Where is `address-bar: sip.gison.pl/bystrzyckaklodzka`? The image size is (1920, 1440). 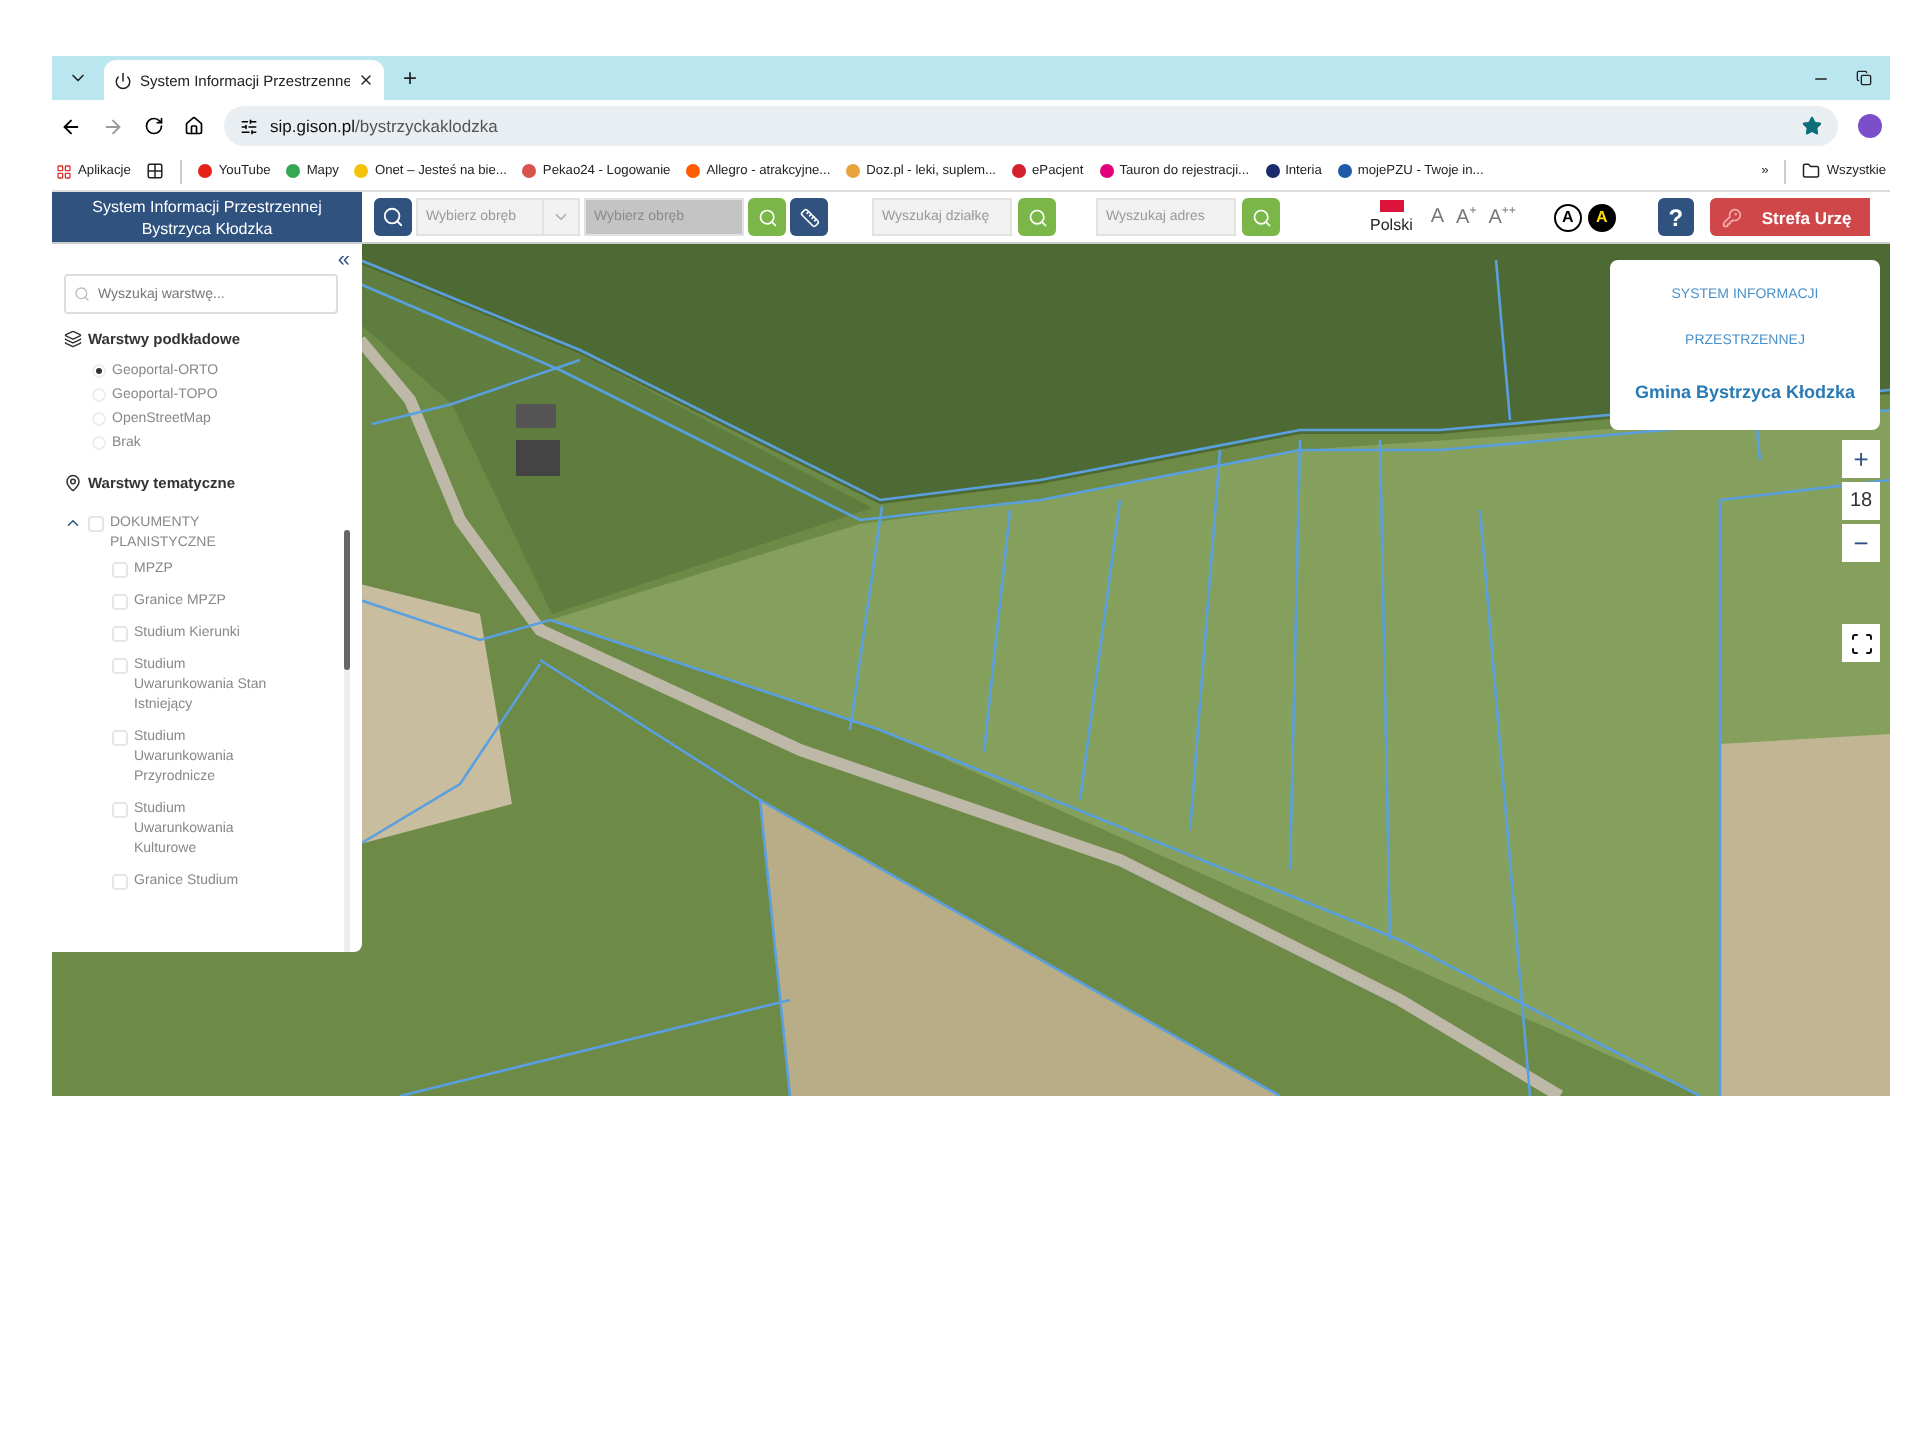
address-bar: sip.gison.pl/bystrzyckaklodzka is located at coordinates (1031, 126).